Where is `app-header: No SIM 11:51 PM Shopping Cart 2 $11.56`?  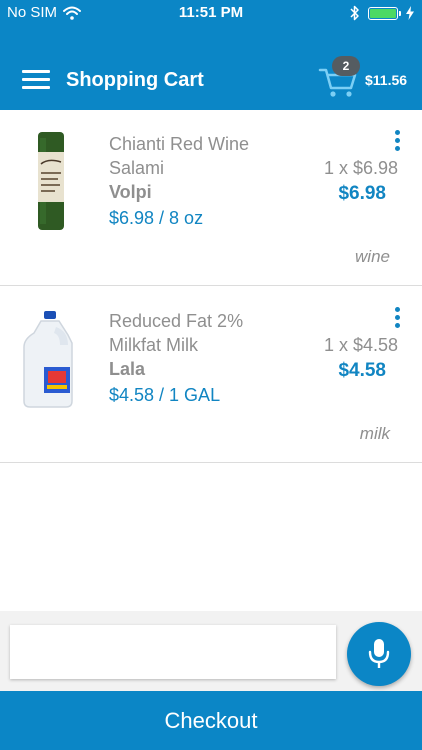 app-header: No SIM 11:51 PM Shopping Cart 2 $11.56 is located at coordinates (211, 55).